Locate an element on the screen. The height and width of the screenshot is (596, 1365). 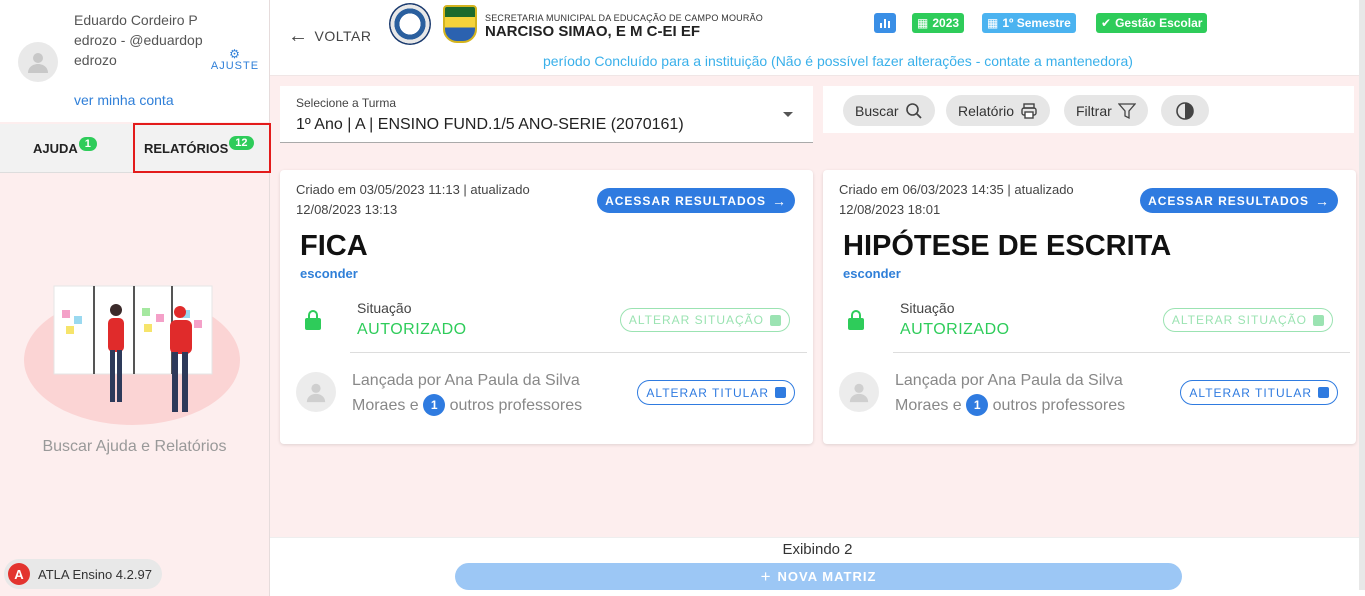
bar-chart-icon is located at coordinates (885, 23).